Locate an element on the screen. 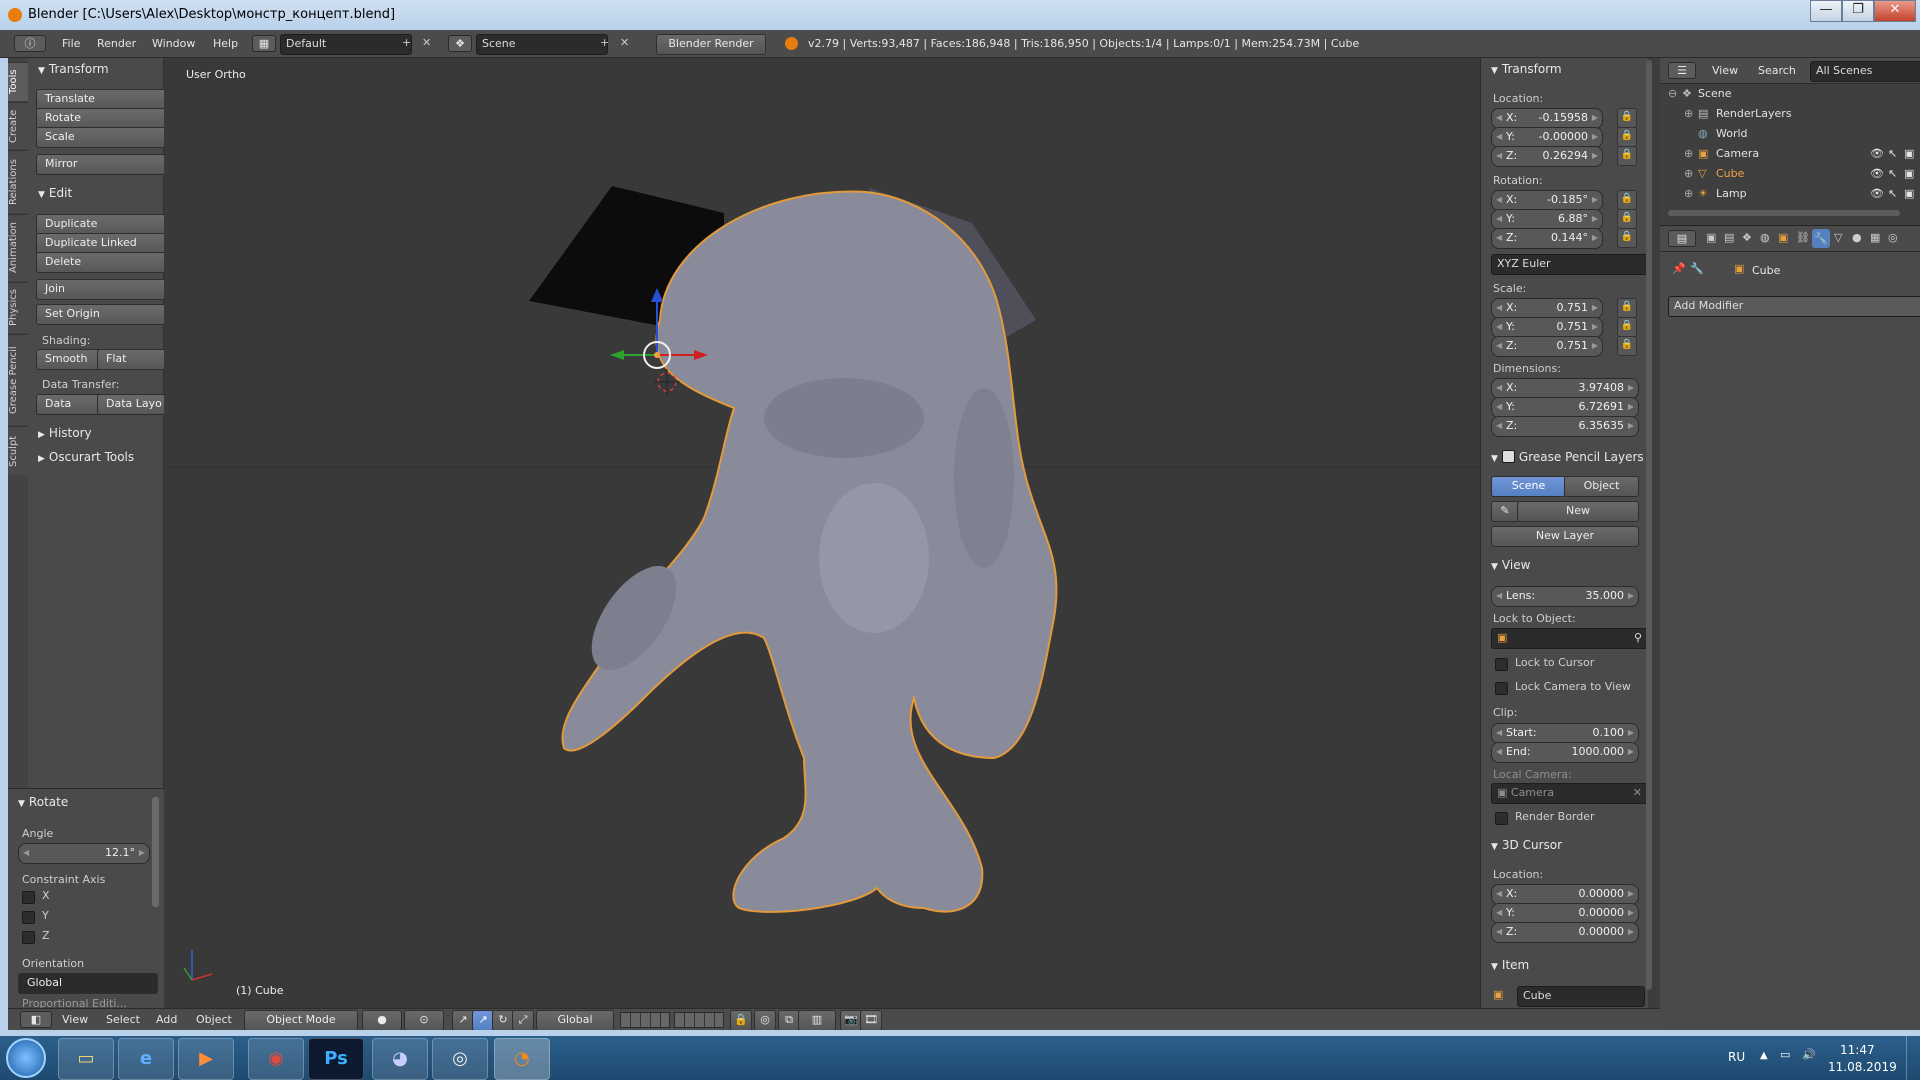  cursor-y-field: ◀ Y: 0.00000 ▶ is located at coordinates (1565, 913).